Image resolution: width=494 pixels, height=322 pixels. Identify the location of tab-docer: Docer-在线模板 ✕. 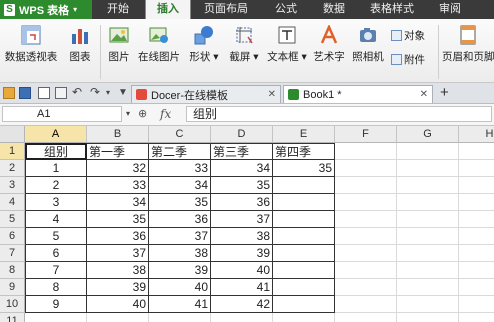
(206, 94).